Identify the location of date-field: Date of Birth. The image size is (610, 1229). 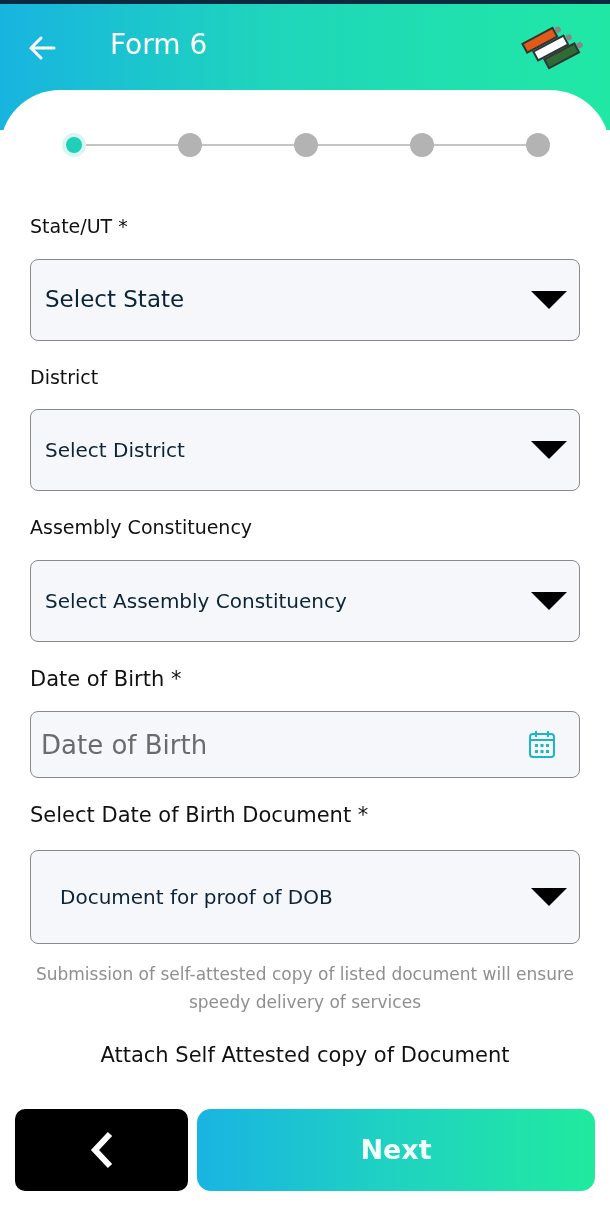
(305, 744).